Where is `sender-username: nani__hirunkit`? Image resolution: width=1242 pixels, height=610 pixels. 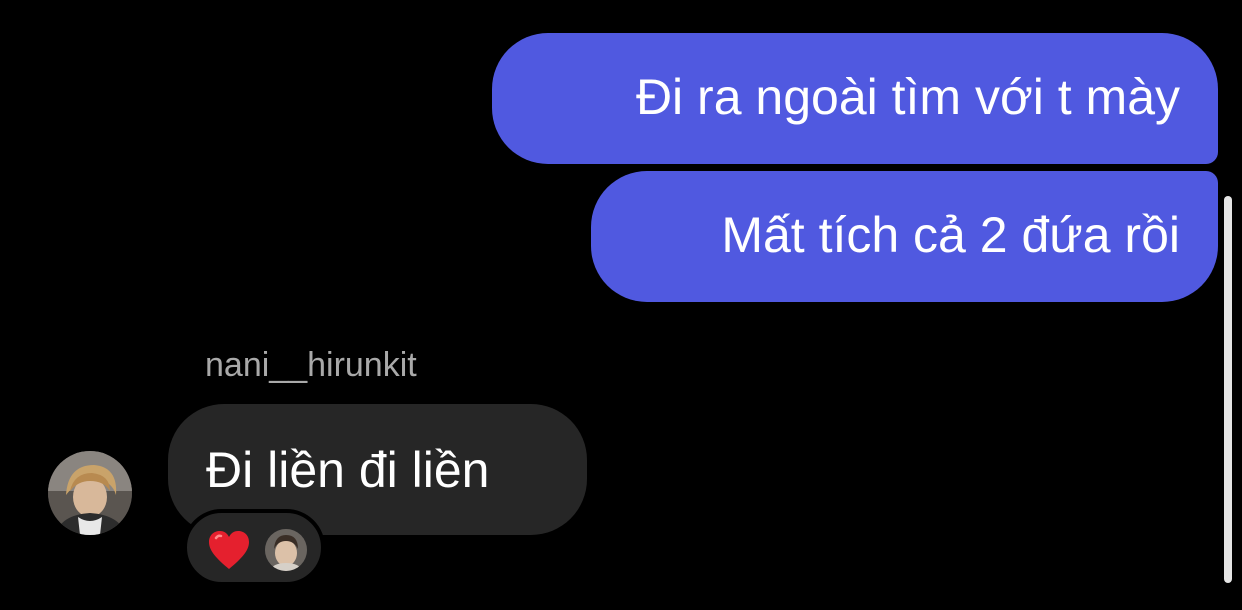
sender-username: nani__hirunkit is located at coordinates (311, 365).